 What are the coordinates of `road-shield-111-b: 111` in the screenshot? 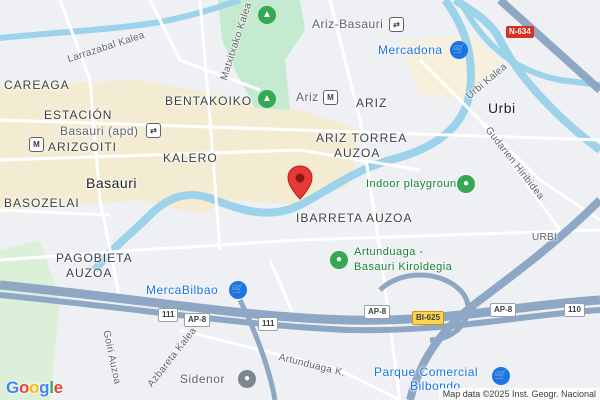 It's located at (268, 324).